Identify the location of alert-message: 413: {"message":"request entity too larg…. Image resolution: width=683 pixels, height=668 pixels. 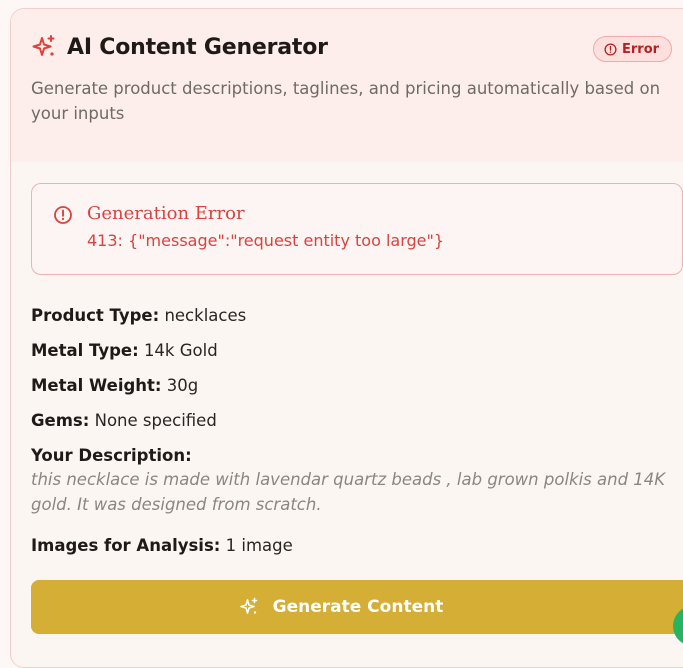
(266, 240).